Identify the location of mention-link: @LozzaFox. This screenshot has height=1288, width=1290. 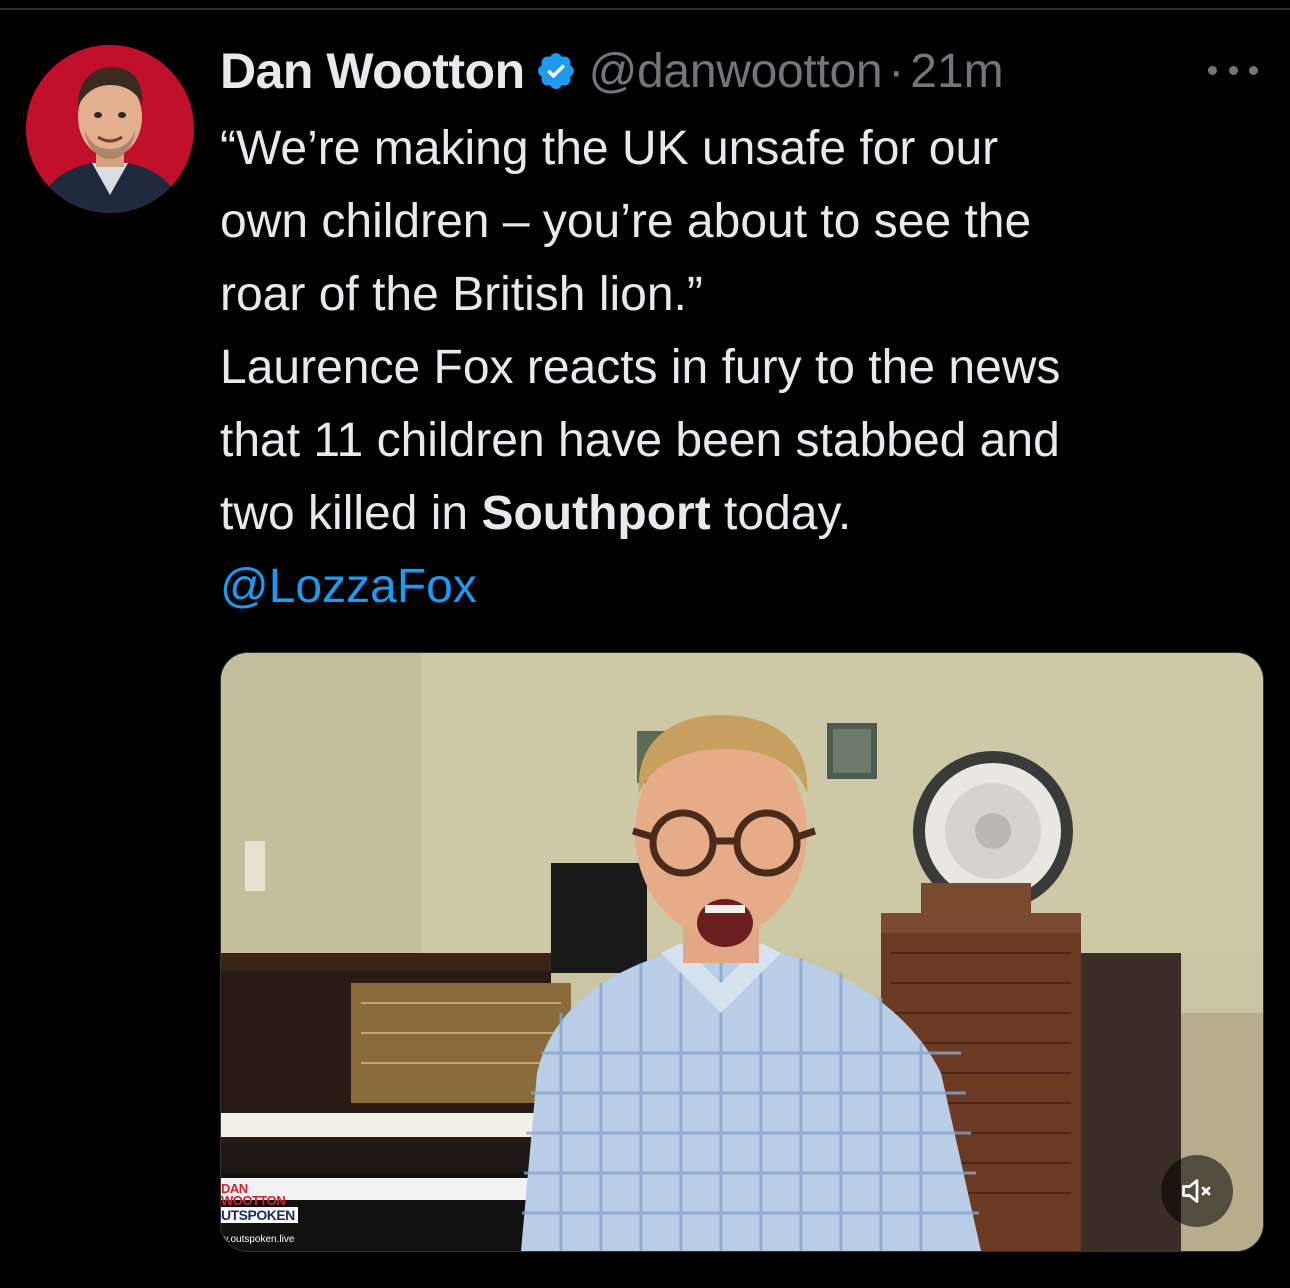
(745, 586).